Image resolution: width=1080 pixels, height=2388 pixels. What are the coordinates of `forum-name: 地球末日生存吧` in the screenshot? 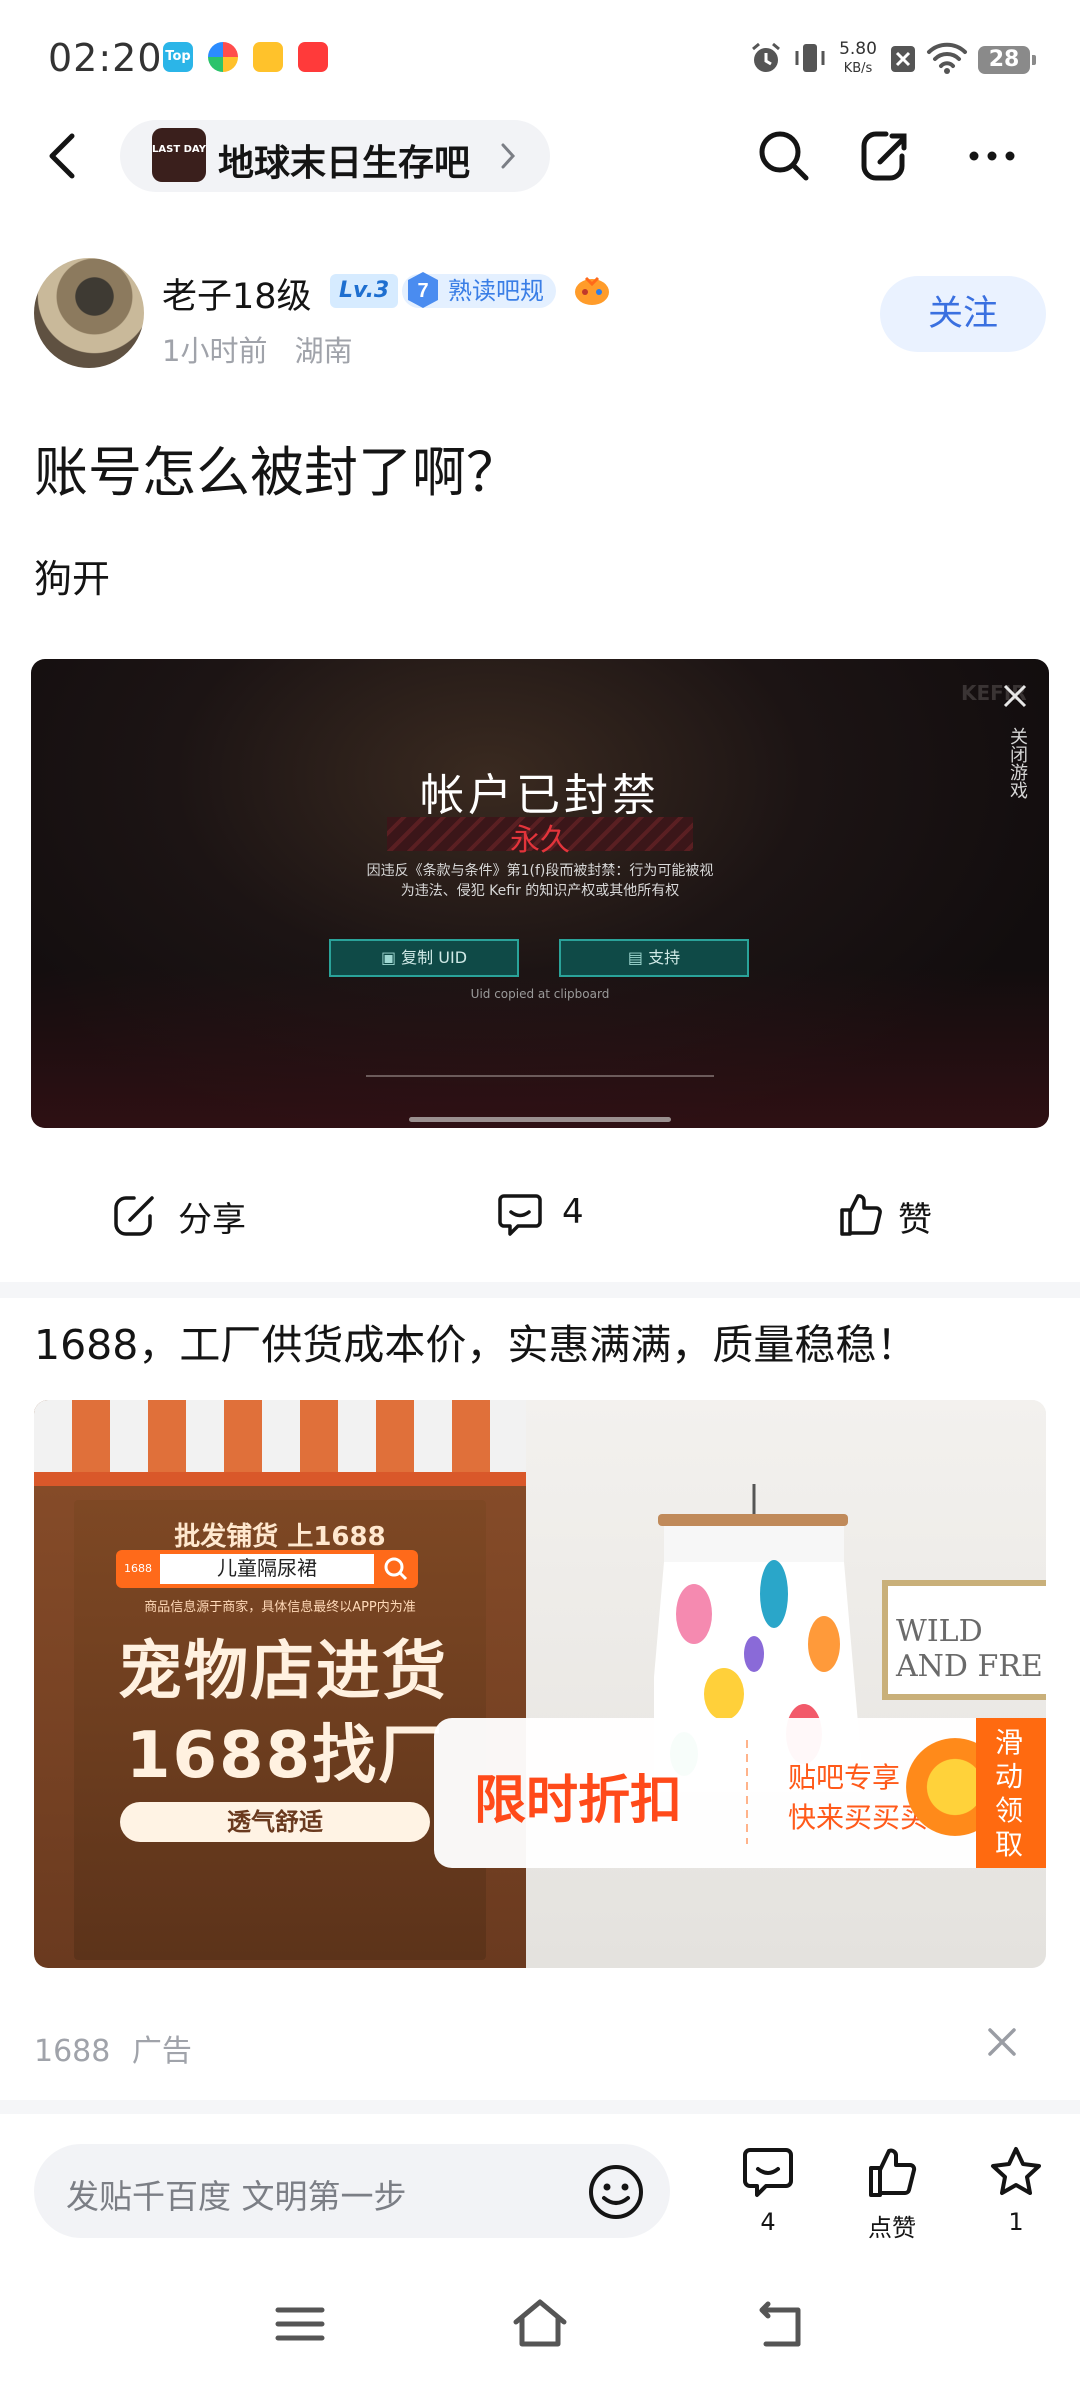 It's located at (344, 160).